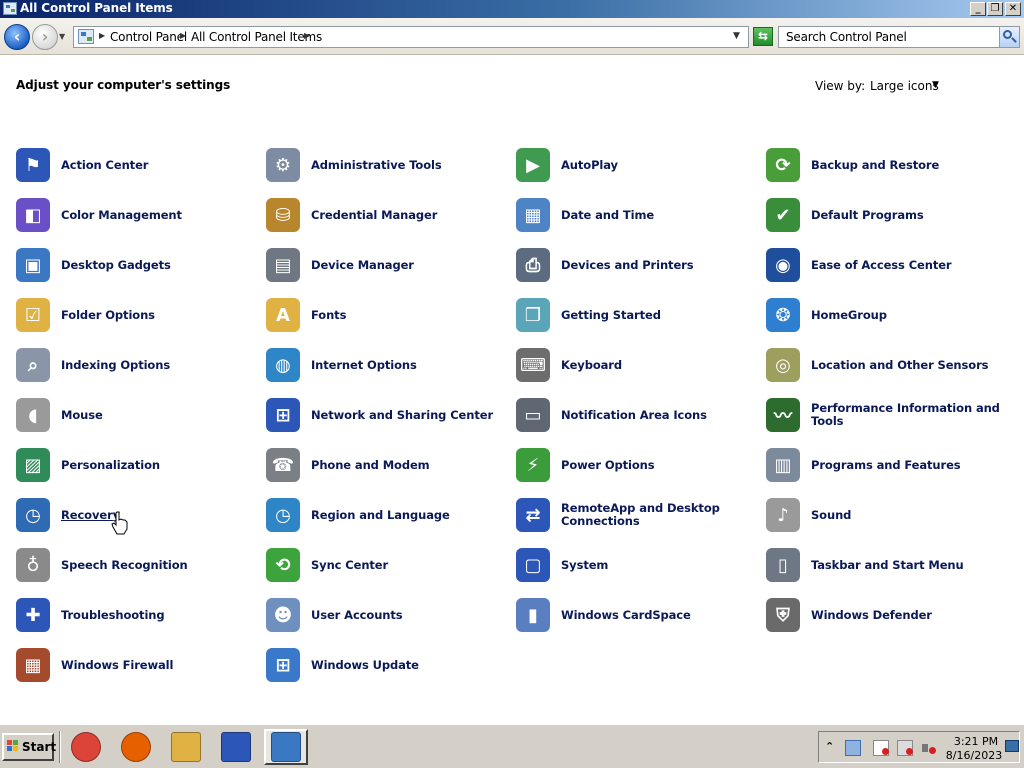 The width and height of the screenshot is (1024, 768). What do you see at coordinates (256, 37) in the screenshot?
I see `breadcrumb-all-items: All Control Panel Items` at bounding box center [256, 37].